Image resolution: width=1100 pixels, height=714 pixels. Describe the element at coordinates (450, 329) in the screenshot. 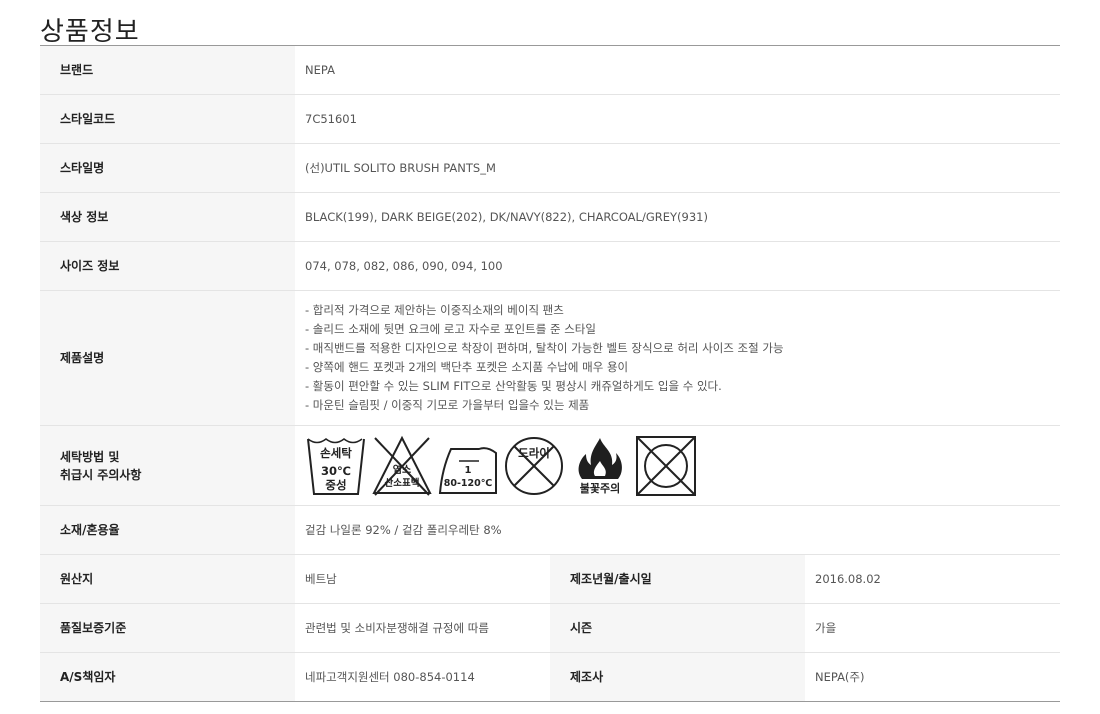

I see `description-line: - 솔리드 소재에 뒷면 요크에 로고 자수로 포인트를 준 스타일` at that location.